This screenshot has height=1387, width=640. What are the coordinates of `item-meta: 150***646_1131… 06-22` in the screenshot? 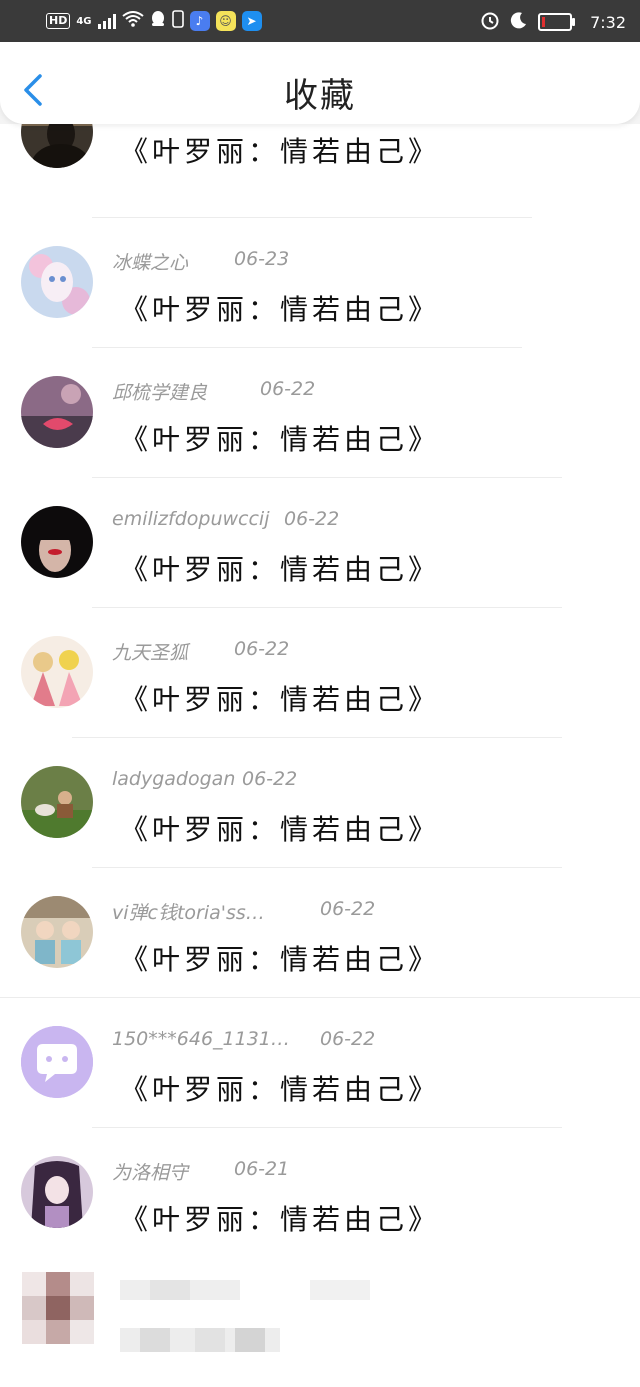 It's located at (243, 1039).